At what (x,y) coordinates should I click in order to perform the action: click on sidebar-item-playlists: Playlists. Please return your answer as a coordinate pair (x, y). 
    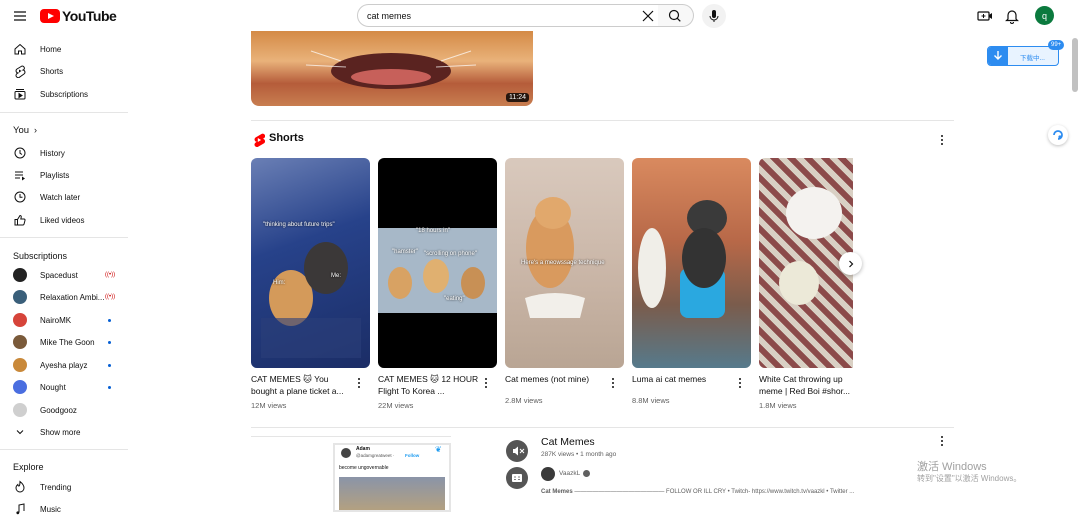
    Looking at the image, I should click on (64, 175).